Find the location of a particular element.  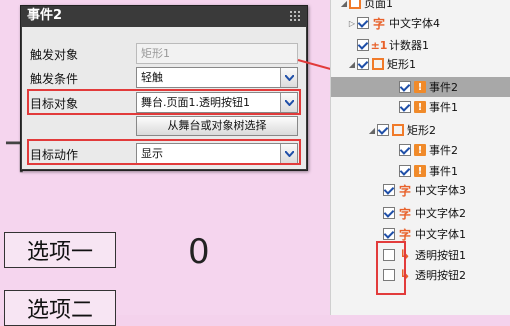

tree-node-rect1: ◢ 矩形1 is located at coordinates (381, 64).